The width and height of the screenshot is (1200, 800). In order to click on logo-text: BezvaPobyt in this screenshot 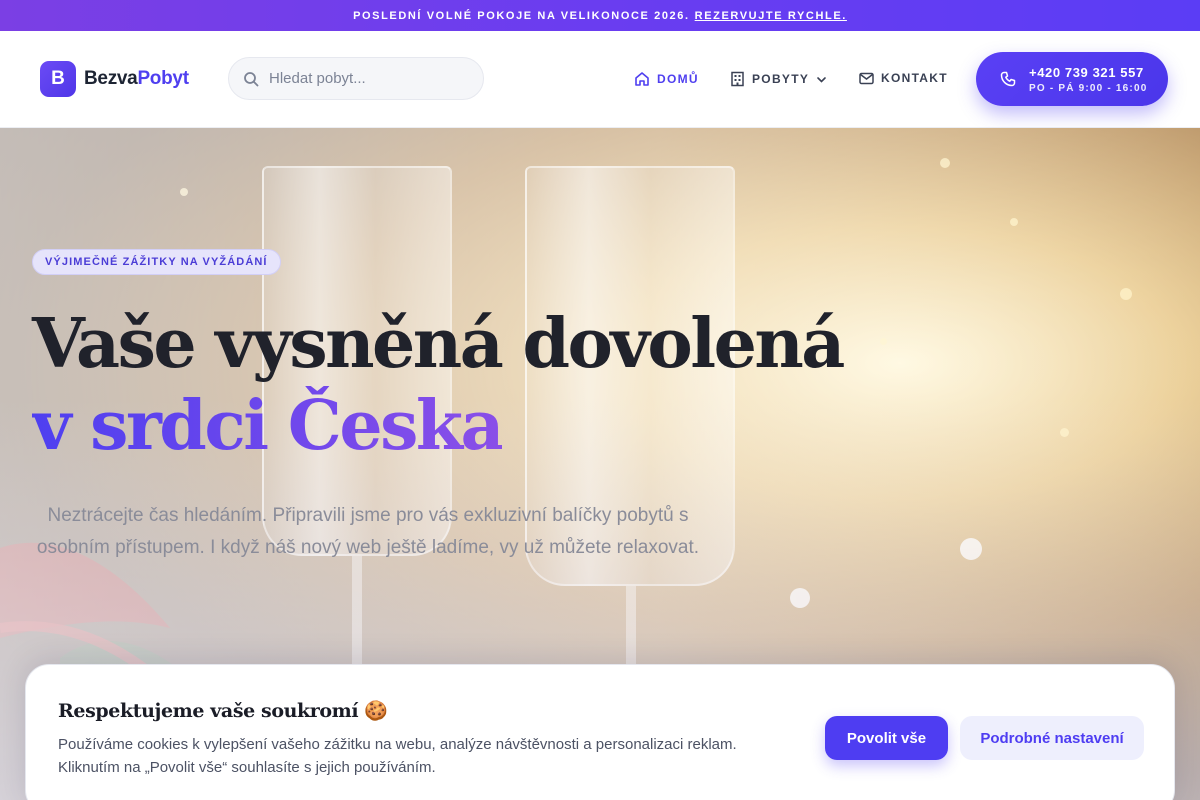, I will do `click(136, 79)`.